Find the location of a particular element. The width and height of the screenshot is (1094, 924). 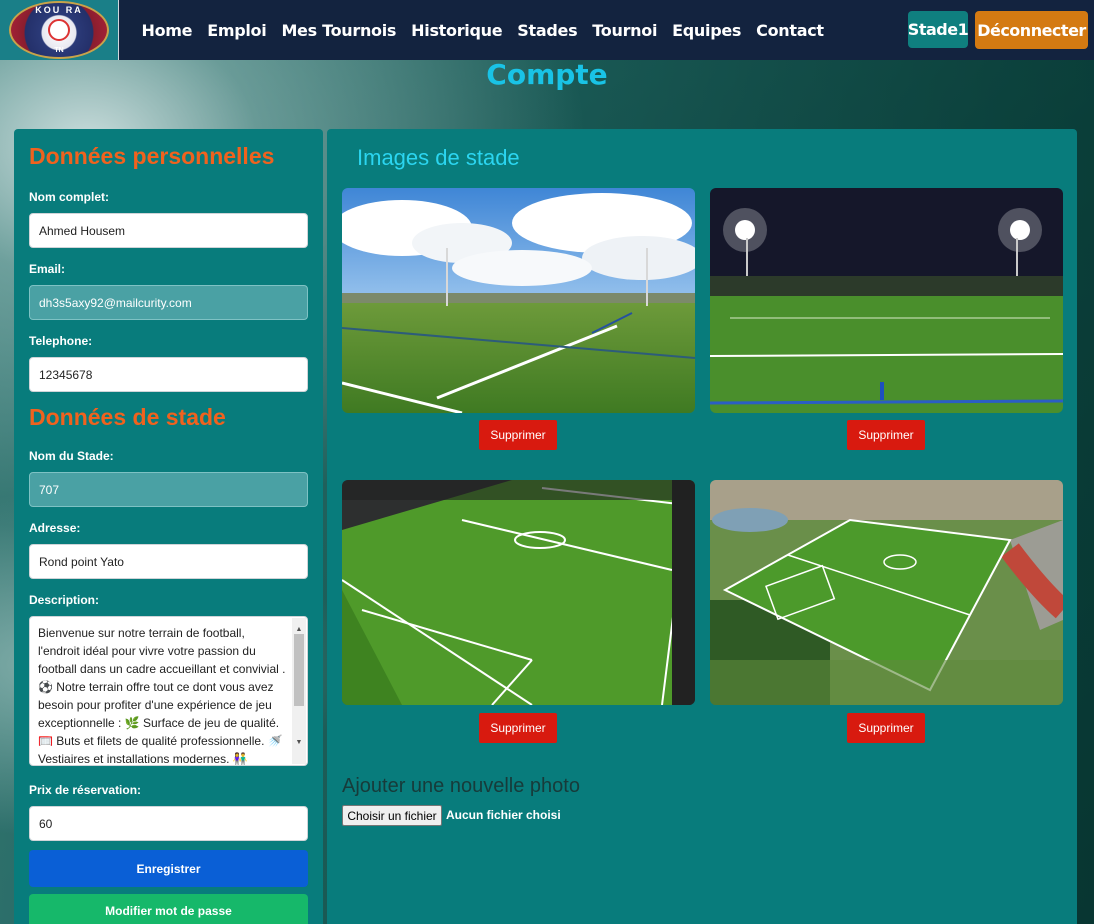

description-scrollbar: ▲ ▼ is located at coordinates (299, 691).